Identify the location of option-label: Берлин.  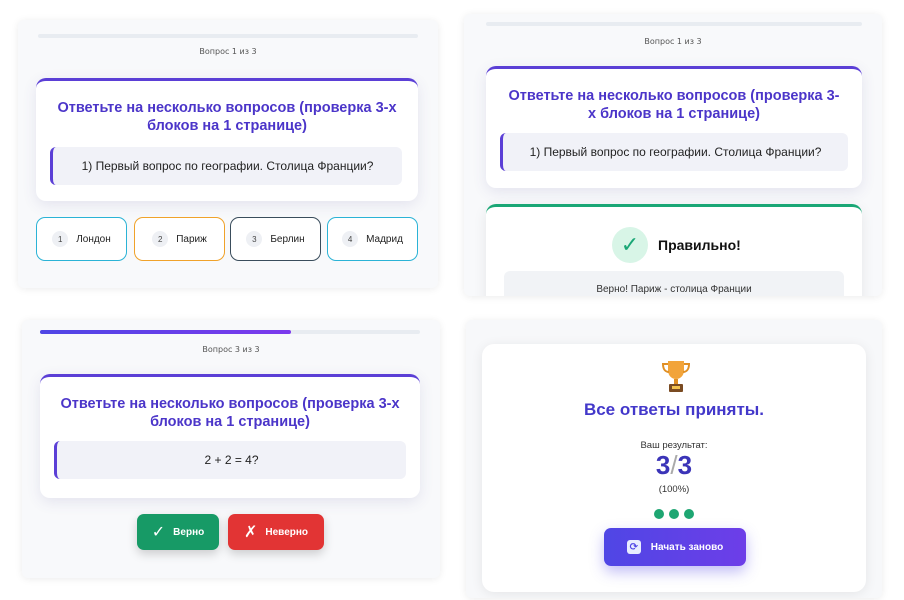
(287, 239).